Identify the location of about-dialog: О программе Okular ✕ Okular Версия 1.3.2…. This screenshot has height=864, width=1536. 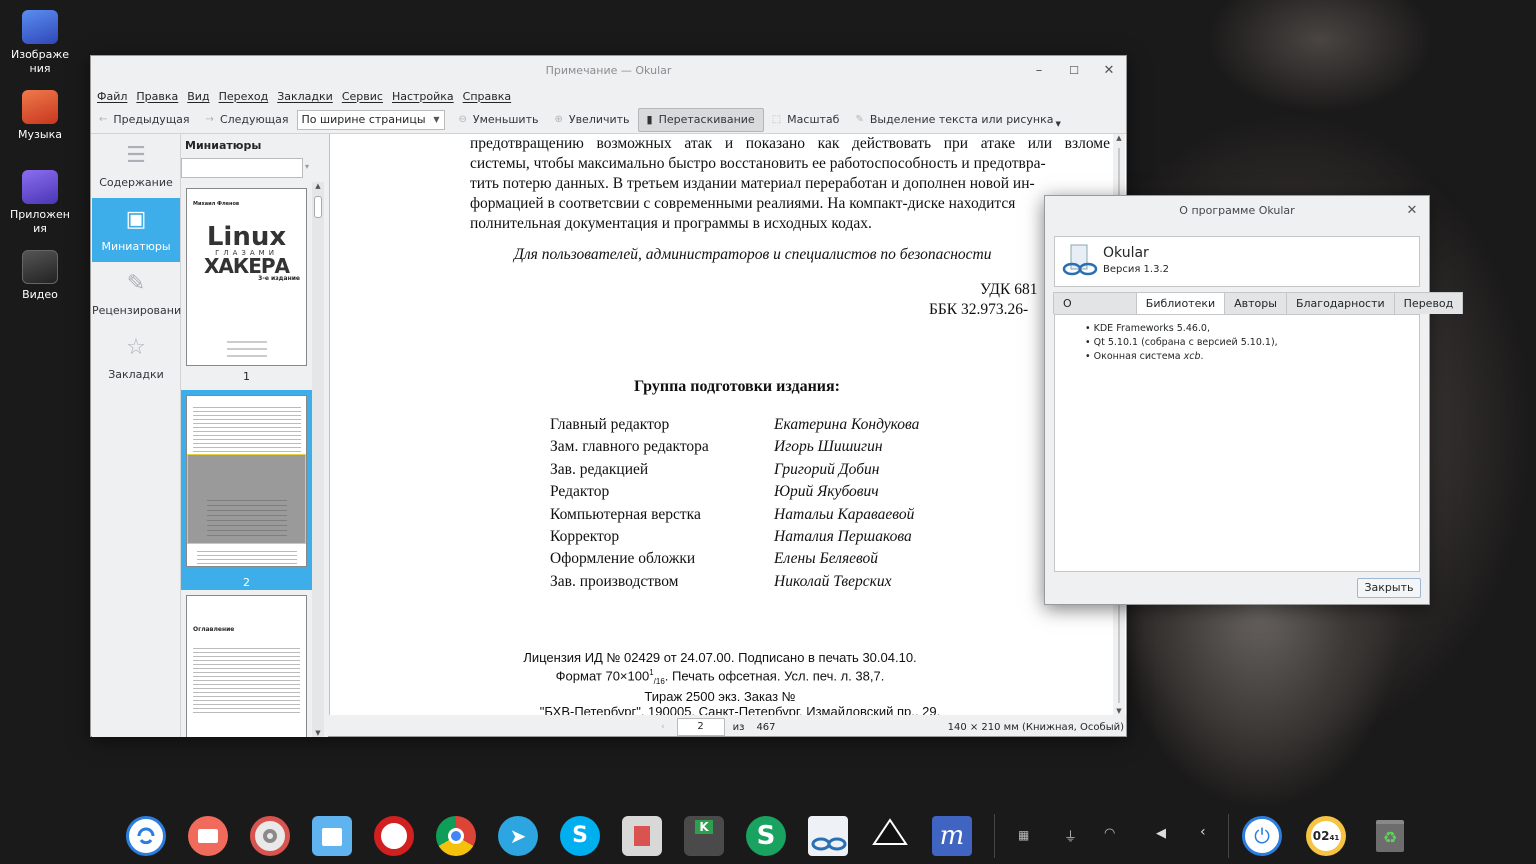
(1254, 400).